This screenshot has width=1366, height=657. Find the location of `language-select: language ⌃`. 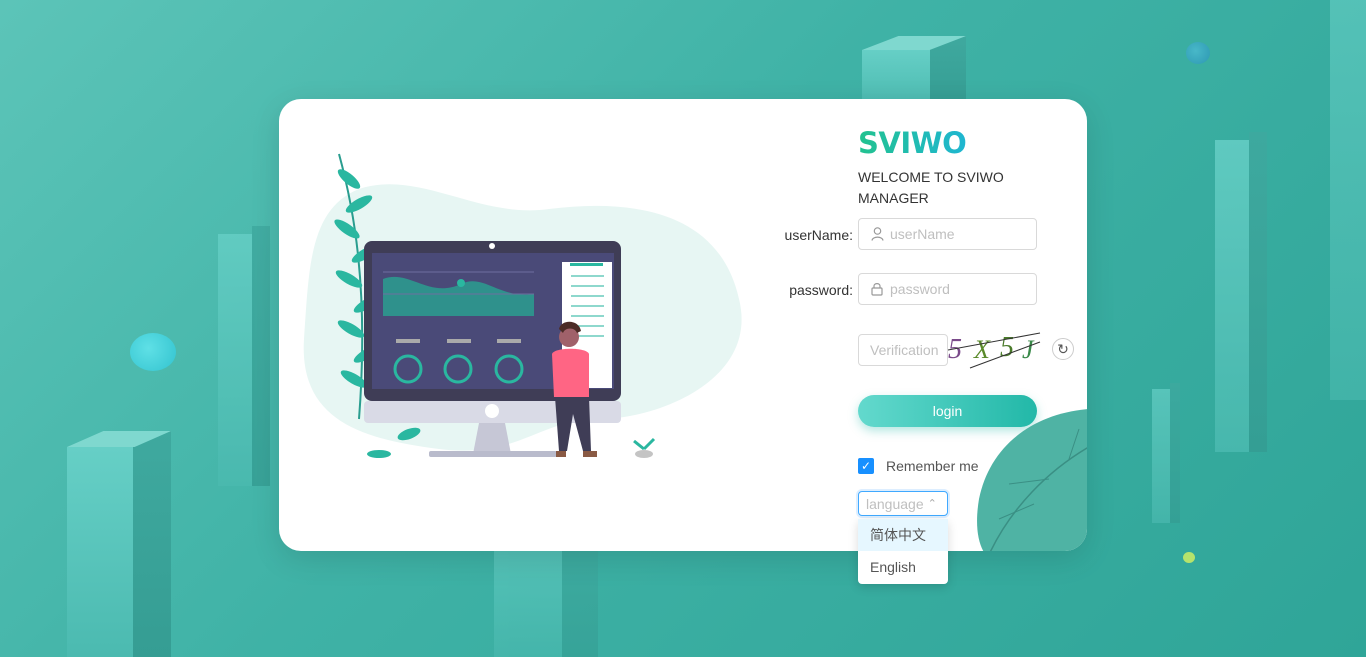

language-select: language ⌃ is located at coordinates (903, 503).